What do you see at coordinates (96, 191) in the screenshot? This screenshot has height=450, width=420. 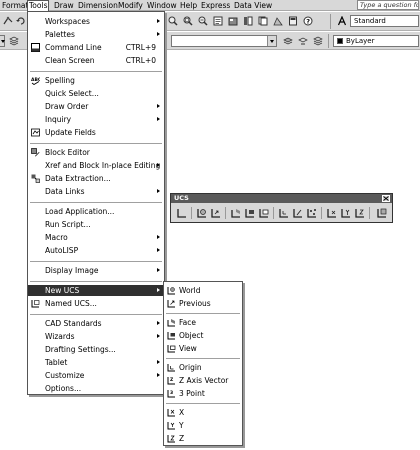 I see `menu-item-data-links: Data Links` at bounding box center [96, 191].